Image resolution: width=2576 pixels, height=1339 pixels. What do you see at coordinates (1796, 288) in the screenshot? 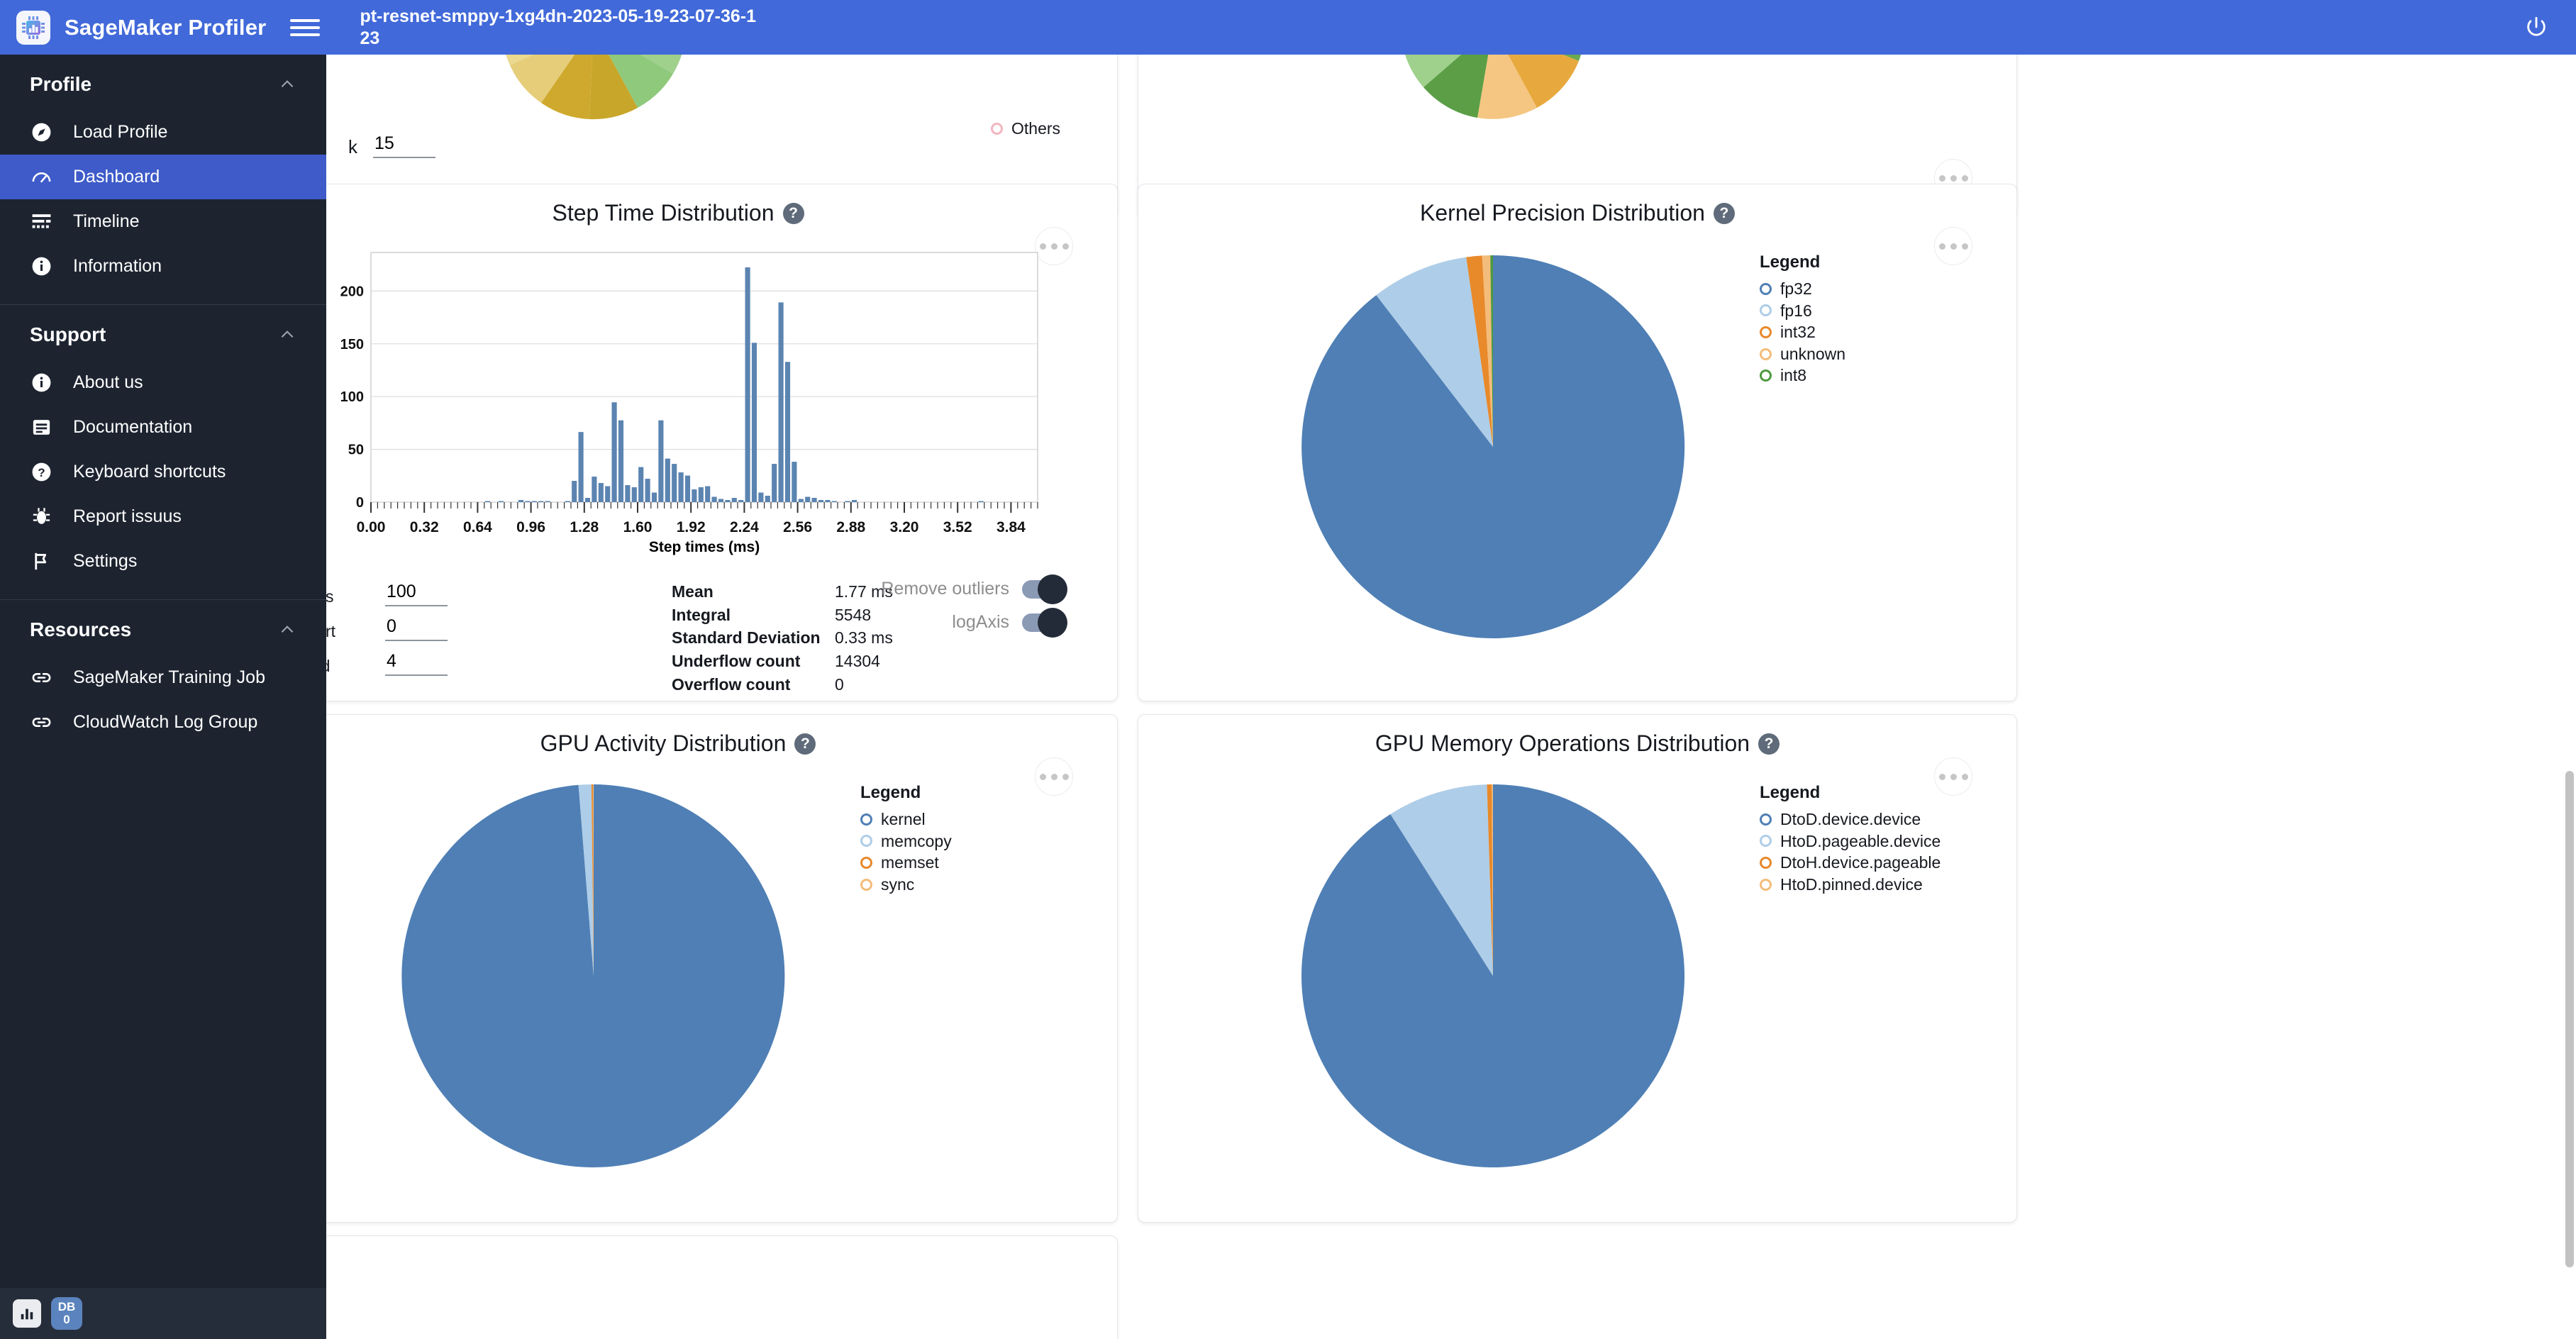
I see `legend-label: fp32` at bounding box center [1796, 288].